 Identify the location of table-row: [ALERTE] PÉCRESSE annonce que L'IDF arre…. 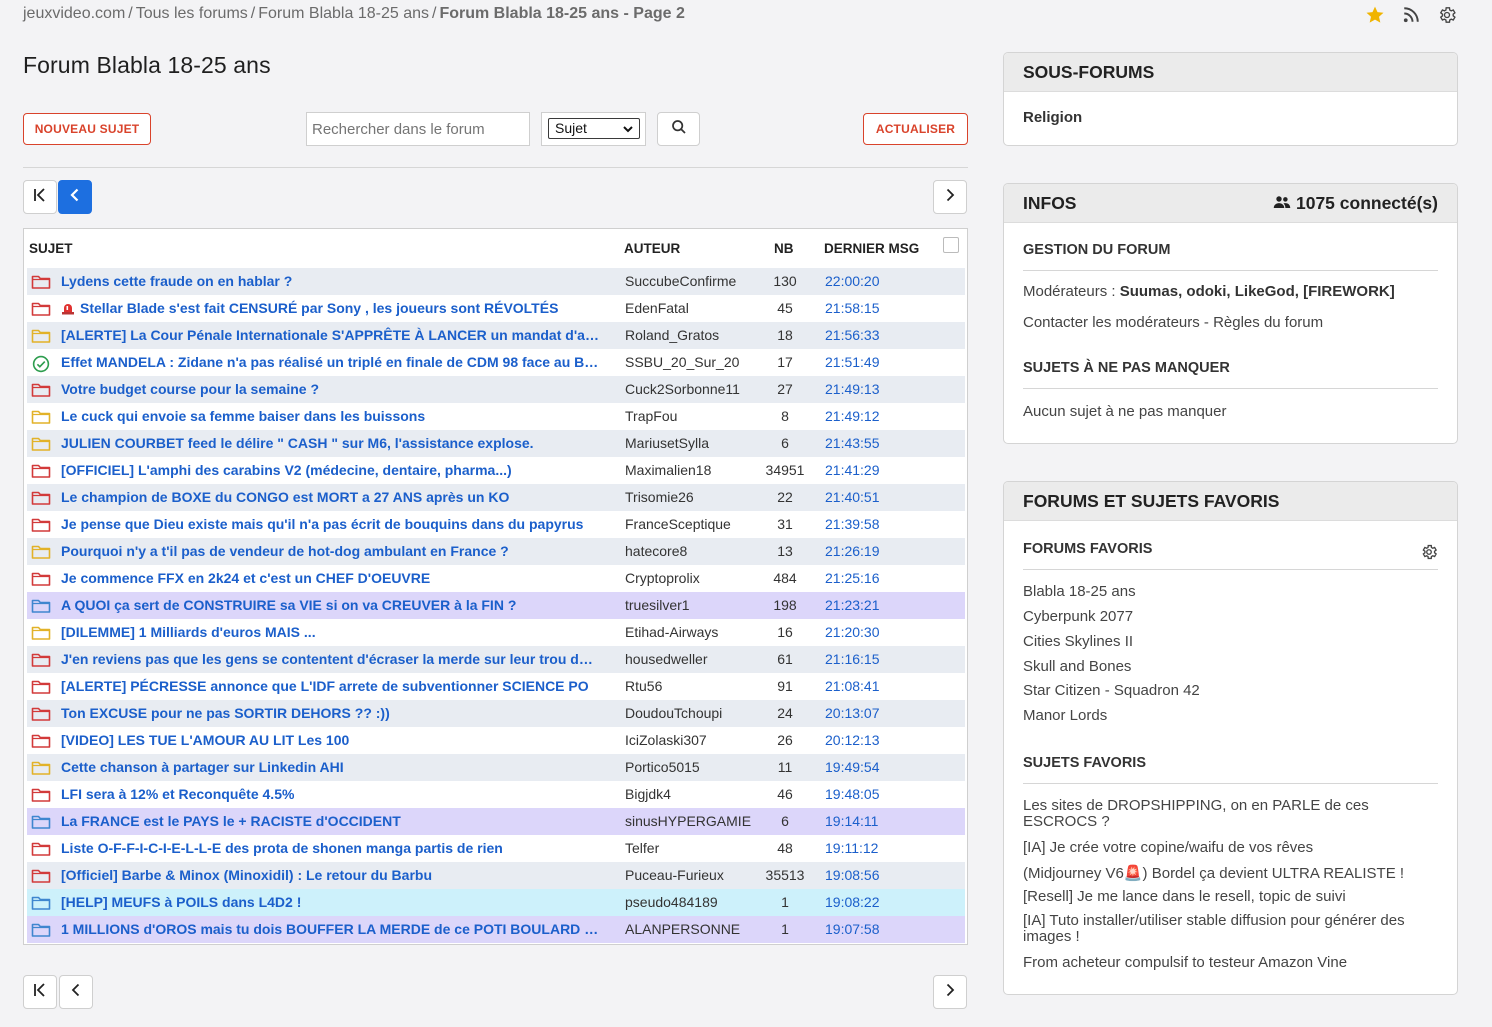
(496, 686).